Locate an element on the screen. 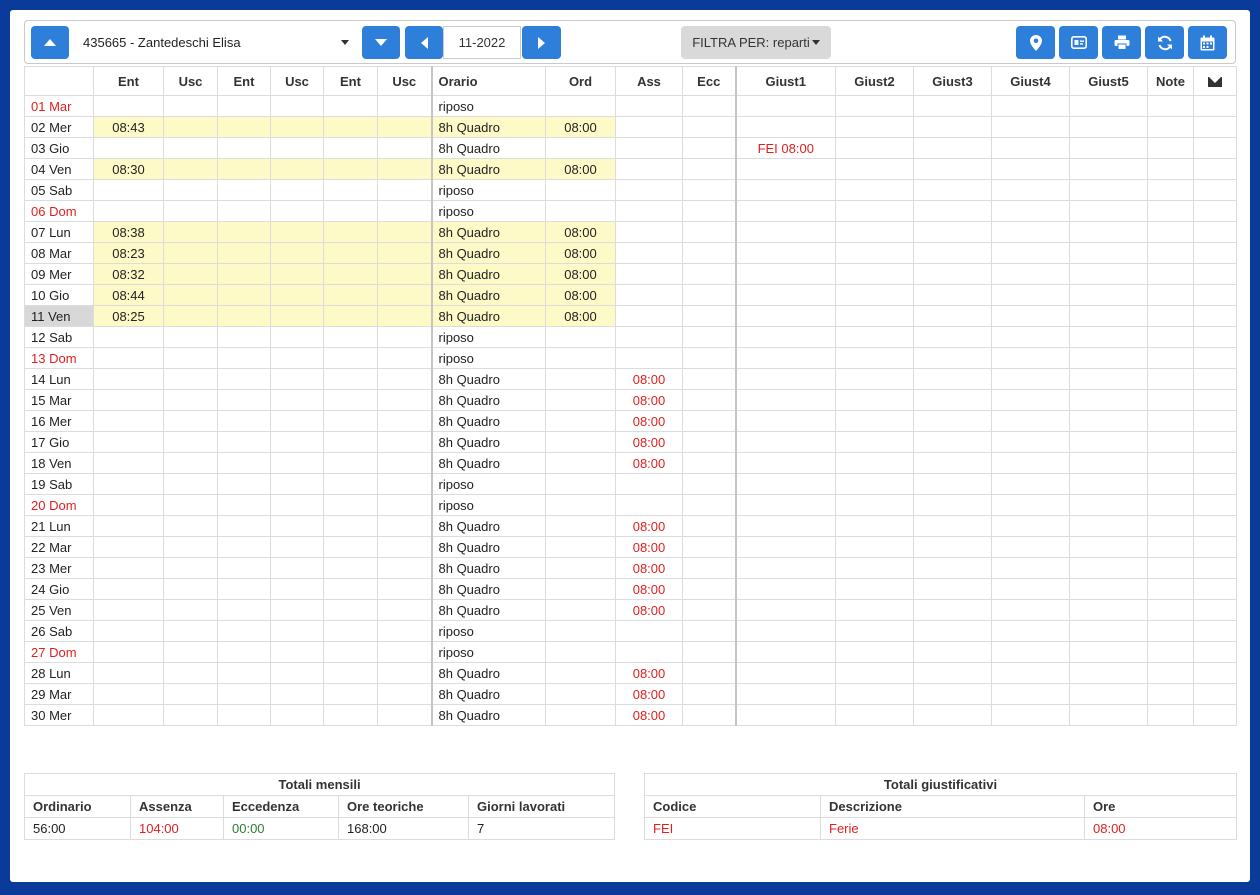  day-cell: 05 Sab is located at coordinates (59, 190).